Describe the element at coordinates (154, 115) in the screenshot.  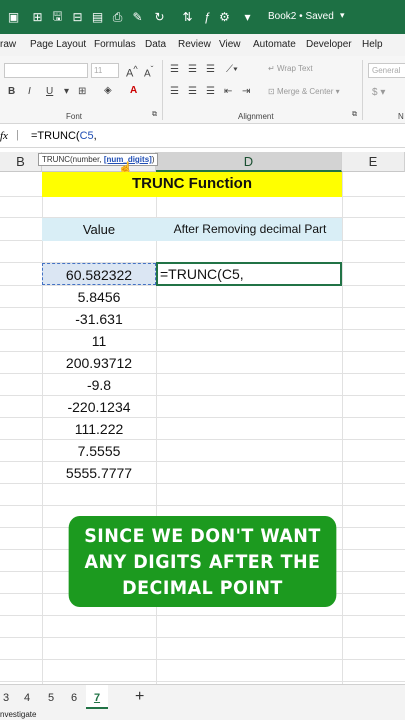
I see `font-dialog-launcher-icon: ⧉` at that location.